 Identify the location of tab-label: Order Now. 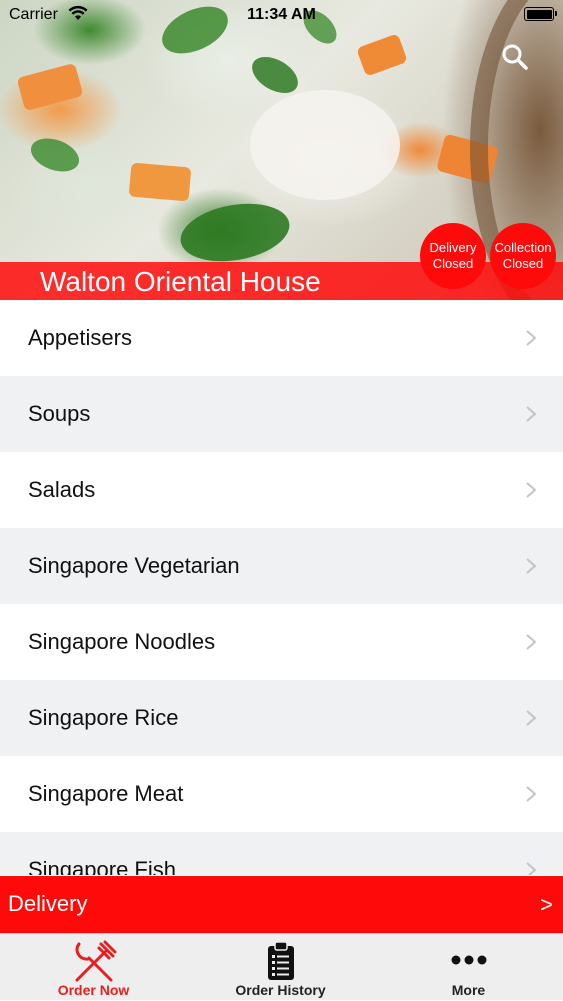
(93, 990).